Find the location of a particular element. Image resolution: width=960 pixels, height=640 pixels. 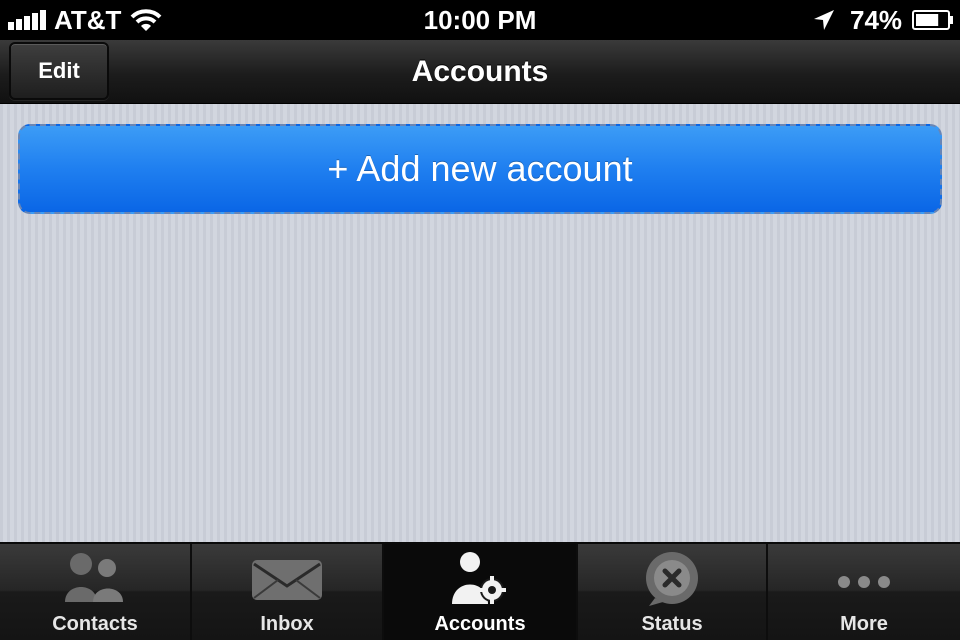

battery-icon is located at coordinates (932, 20).